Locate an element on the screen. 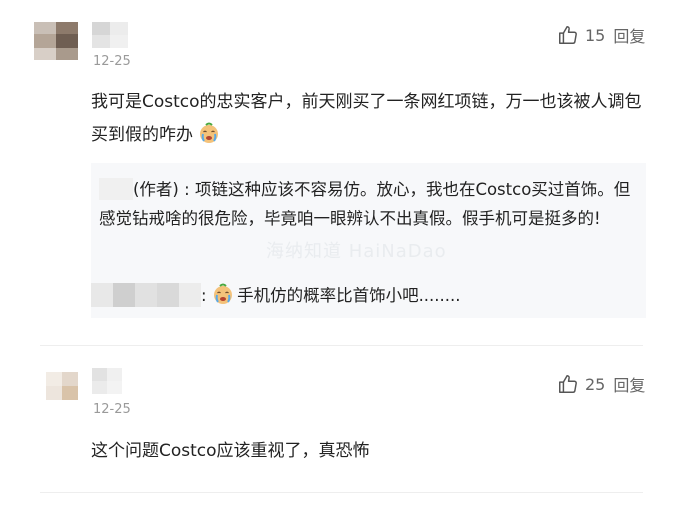  like-button: 25 回复 is located at coordinates (601, 384).